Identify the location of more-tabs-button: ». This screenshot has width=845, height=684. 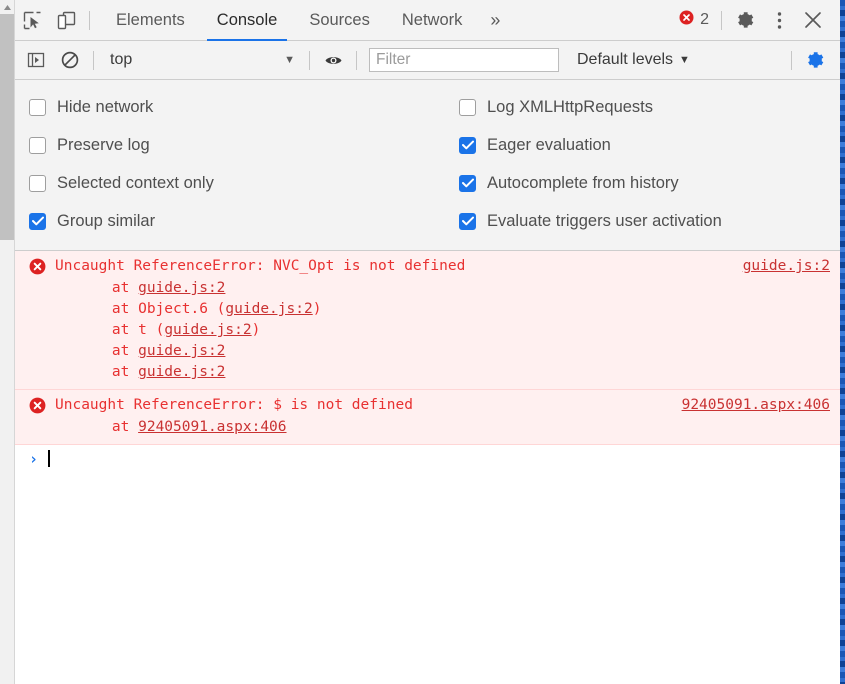
(494, 20).